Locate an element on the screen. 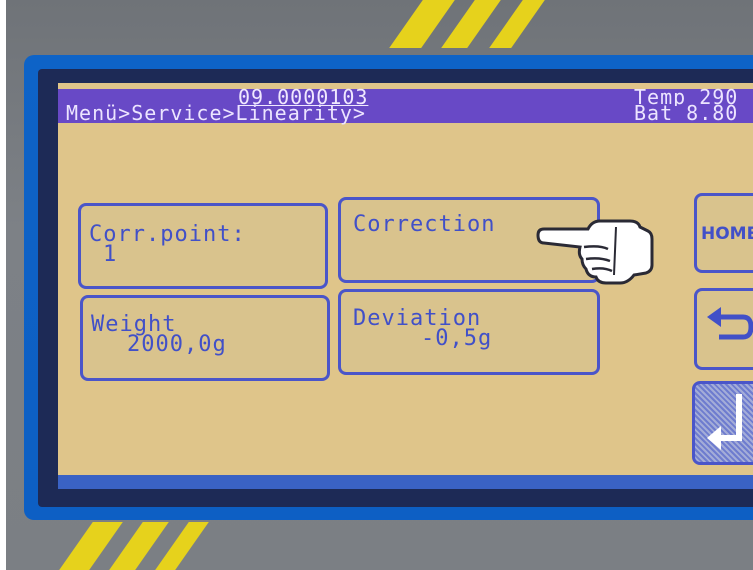  deviation-tile: Deviation -0,5g is located at coordinates (469, 332).